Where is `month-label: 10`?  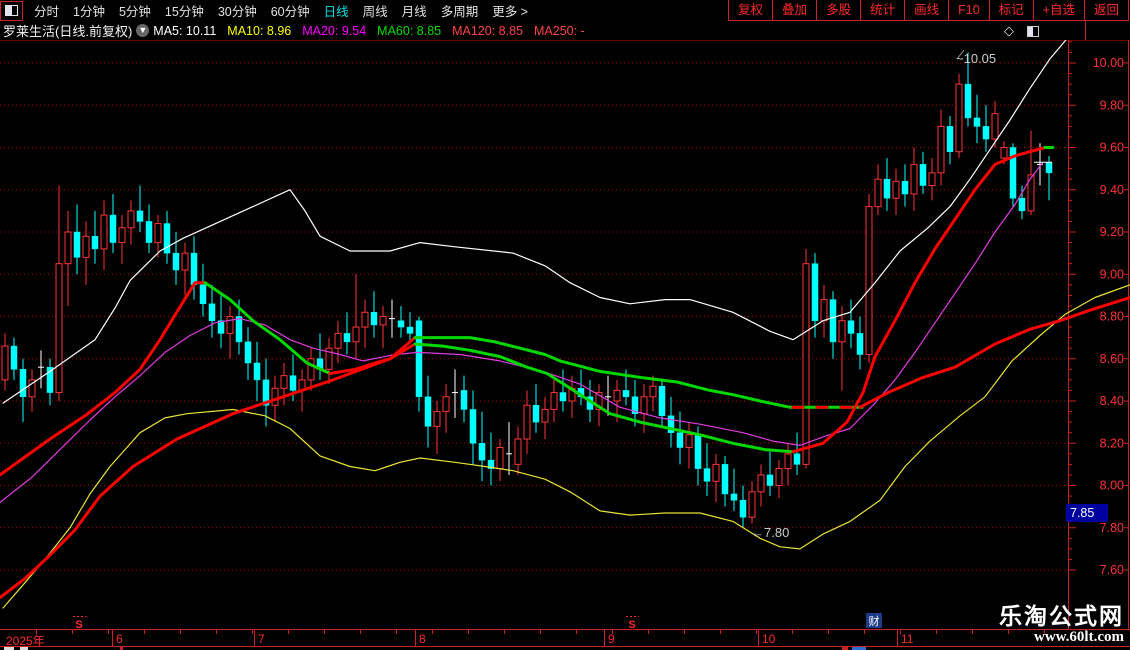 month-label: 10 is located at coordinates (769, 639).